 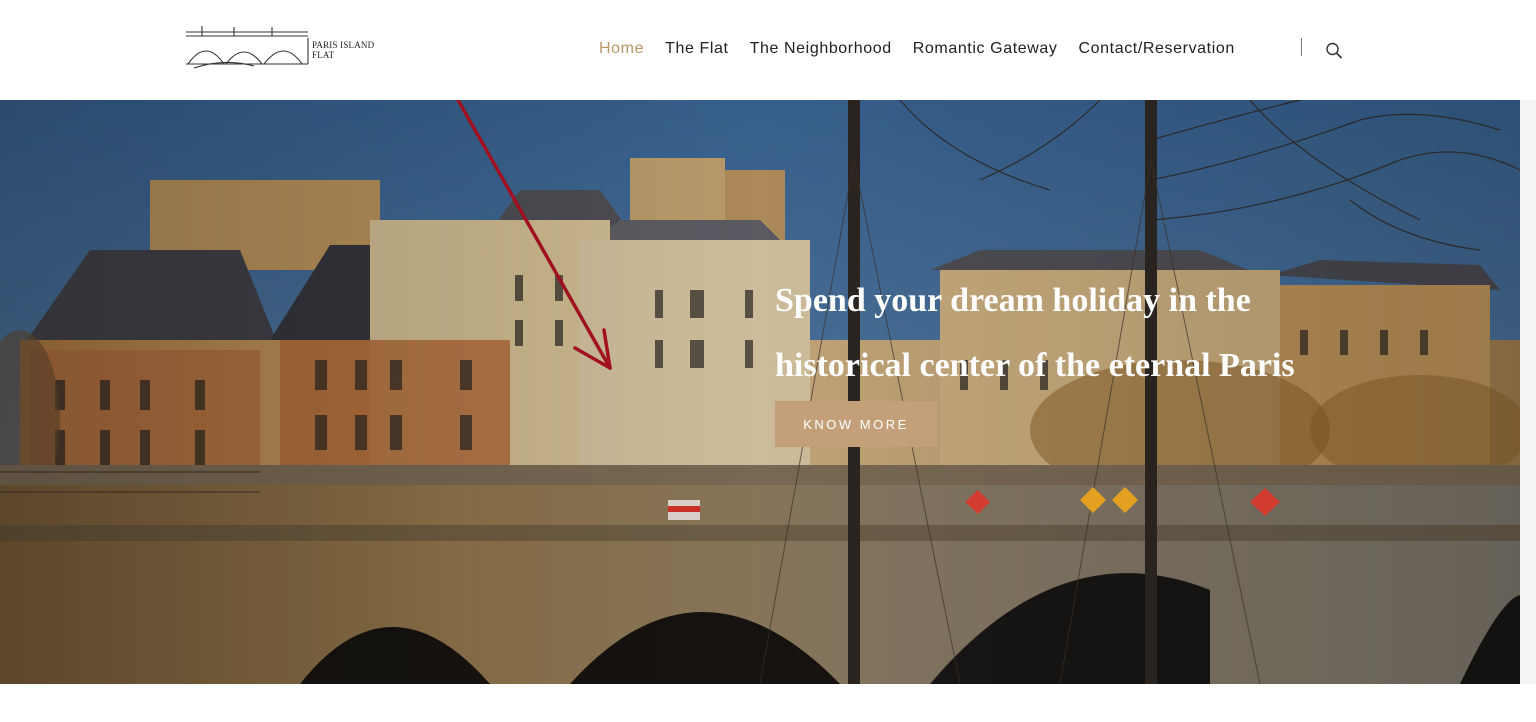 I want to click on hero-title-line-2: historical center of the eternal Paris, so click(x=1035, y=365).